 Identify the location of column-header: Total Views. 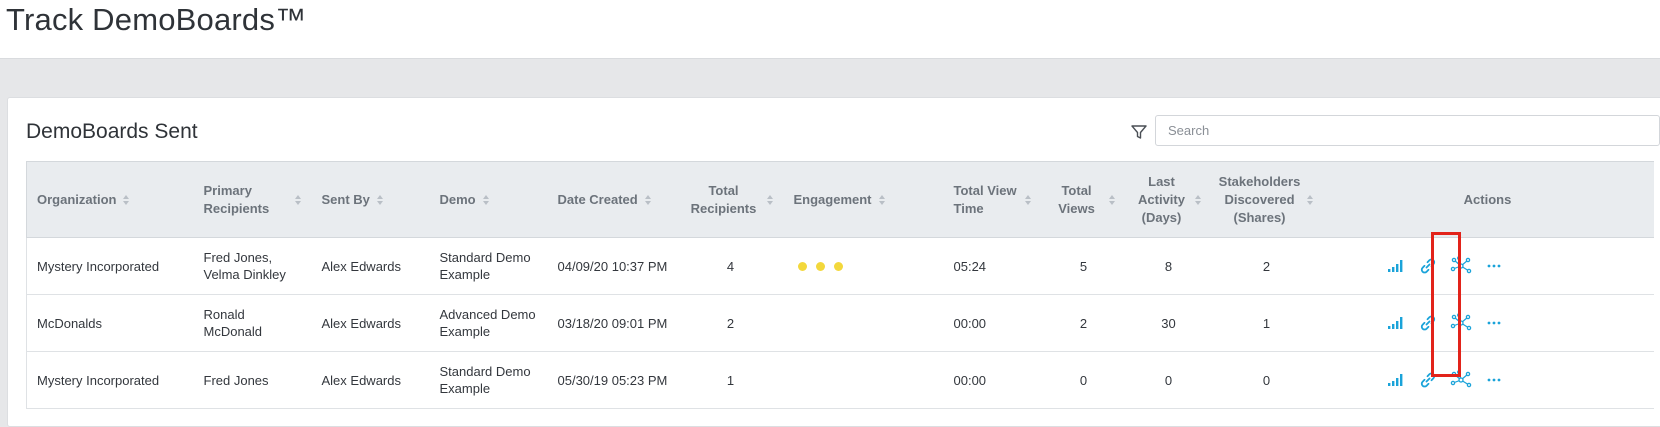
(1083, 199).